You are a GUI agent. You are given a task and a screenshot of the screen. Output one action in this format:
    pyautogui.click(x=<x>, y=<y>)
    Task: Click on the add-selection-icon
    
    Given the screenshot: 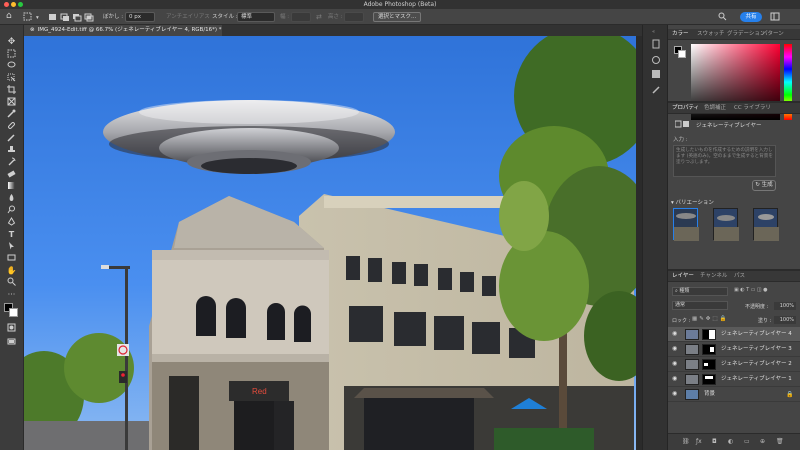 What is the action you would take?
    pyautogui.click(x=65, y=16)
    